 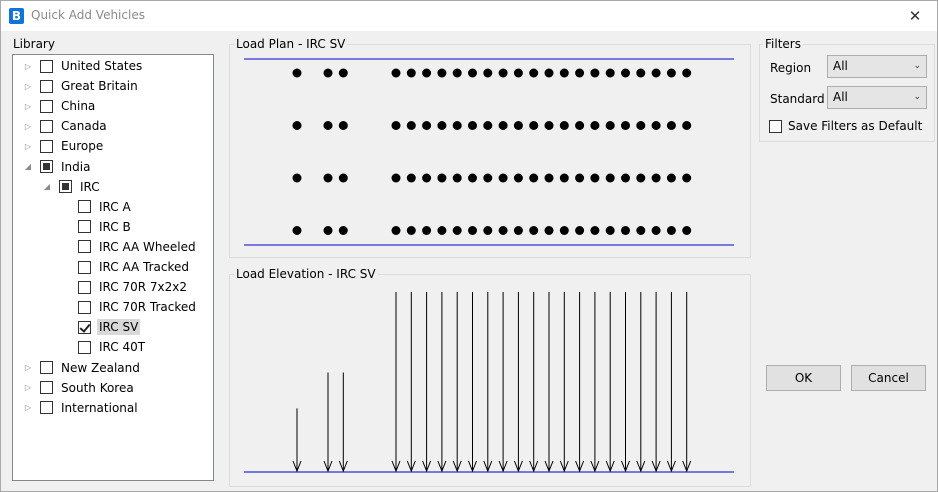 What do you see at coordinates (97, 387) in the screenshot?
I see `tree-item-label: South Korea` at bounding box center [97, 387].